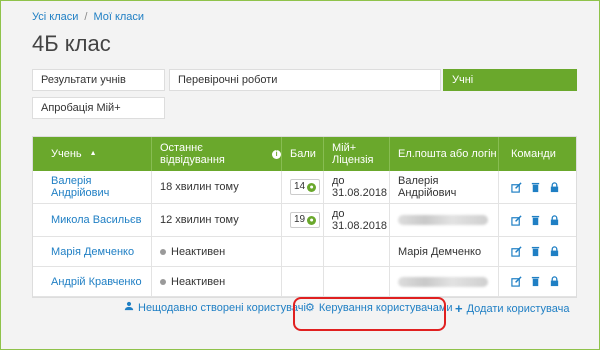  Describe the element at coordinates (533, 154) in the screenshot. I see `header-commands: Команди` at that location.